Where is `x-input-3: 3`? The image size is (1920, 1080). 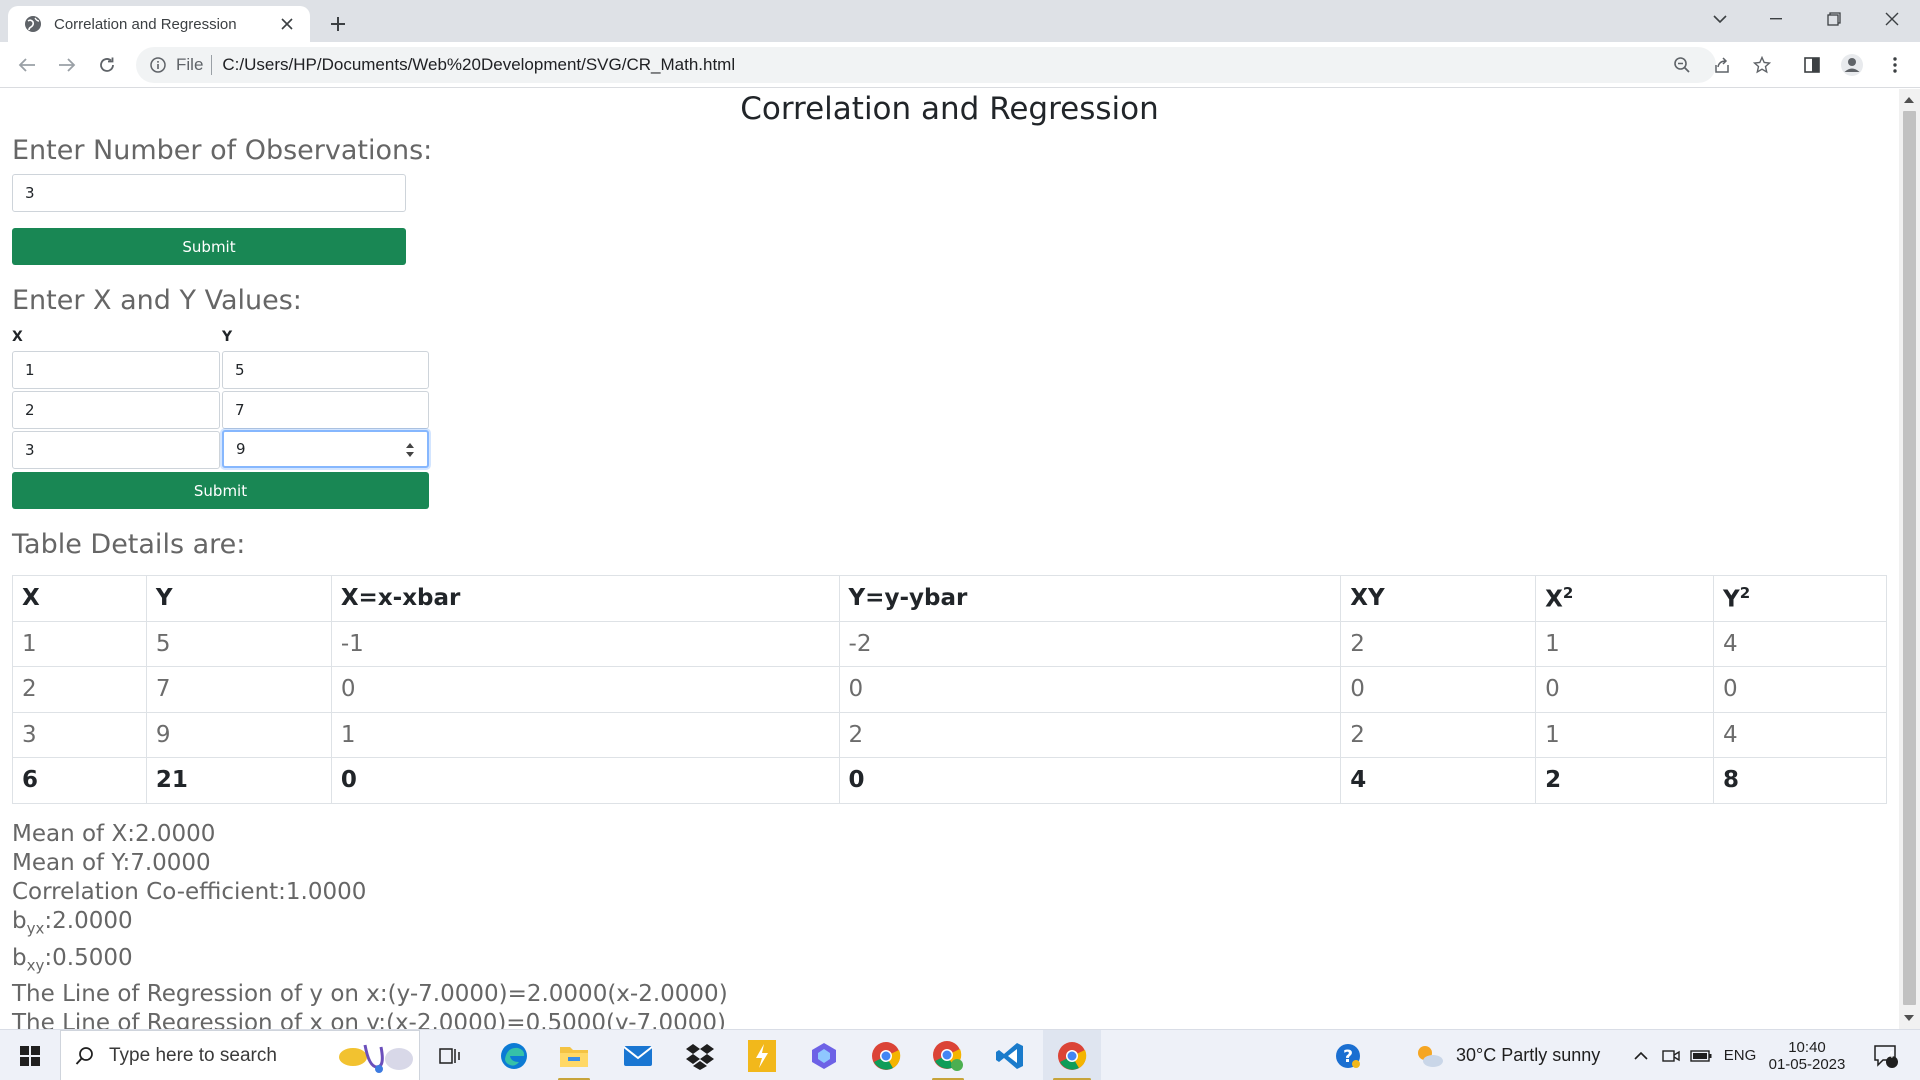 x-input-3: 3 is located at coordinates (116, 450).